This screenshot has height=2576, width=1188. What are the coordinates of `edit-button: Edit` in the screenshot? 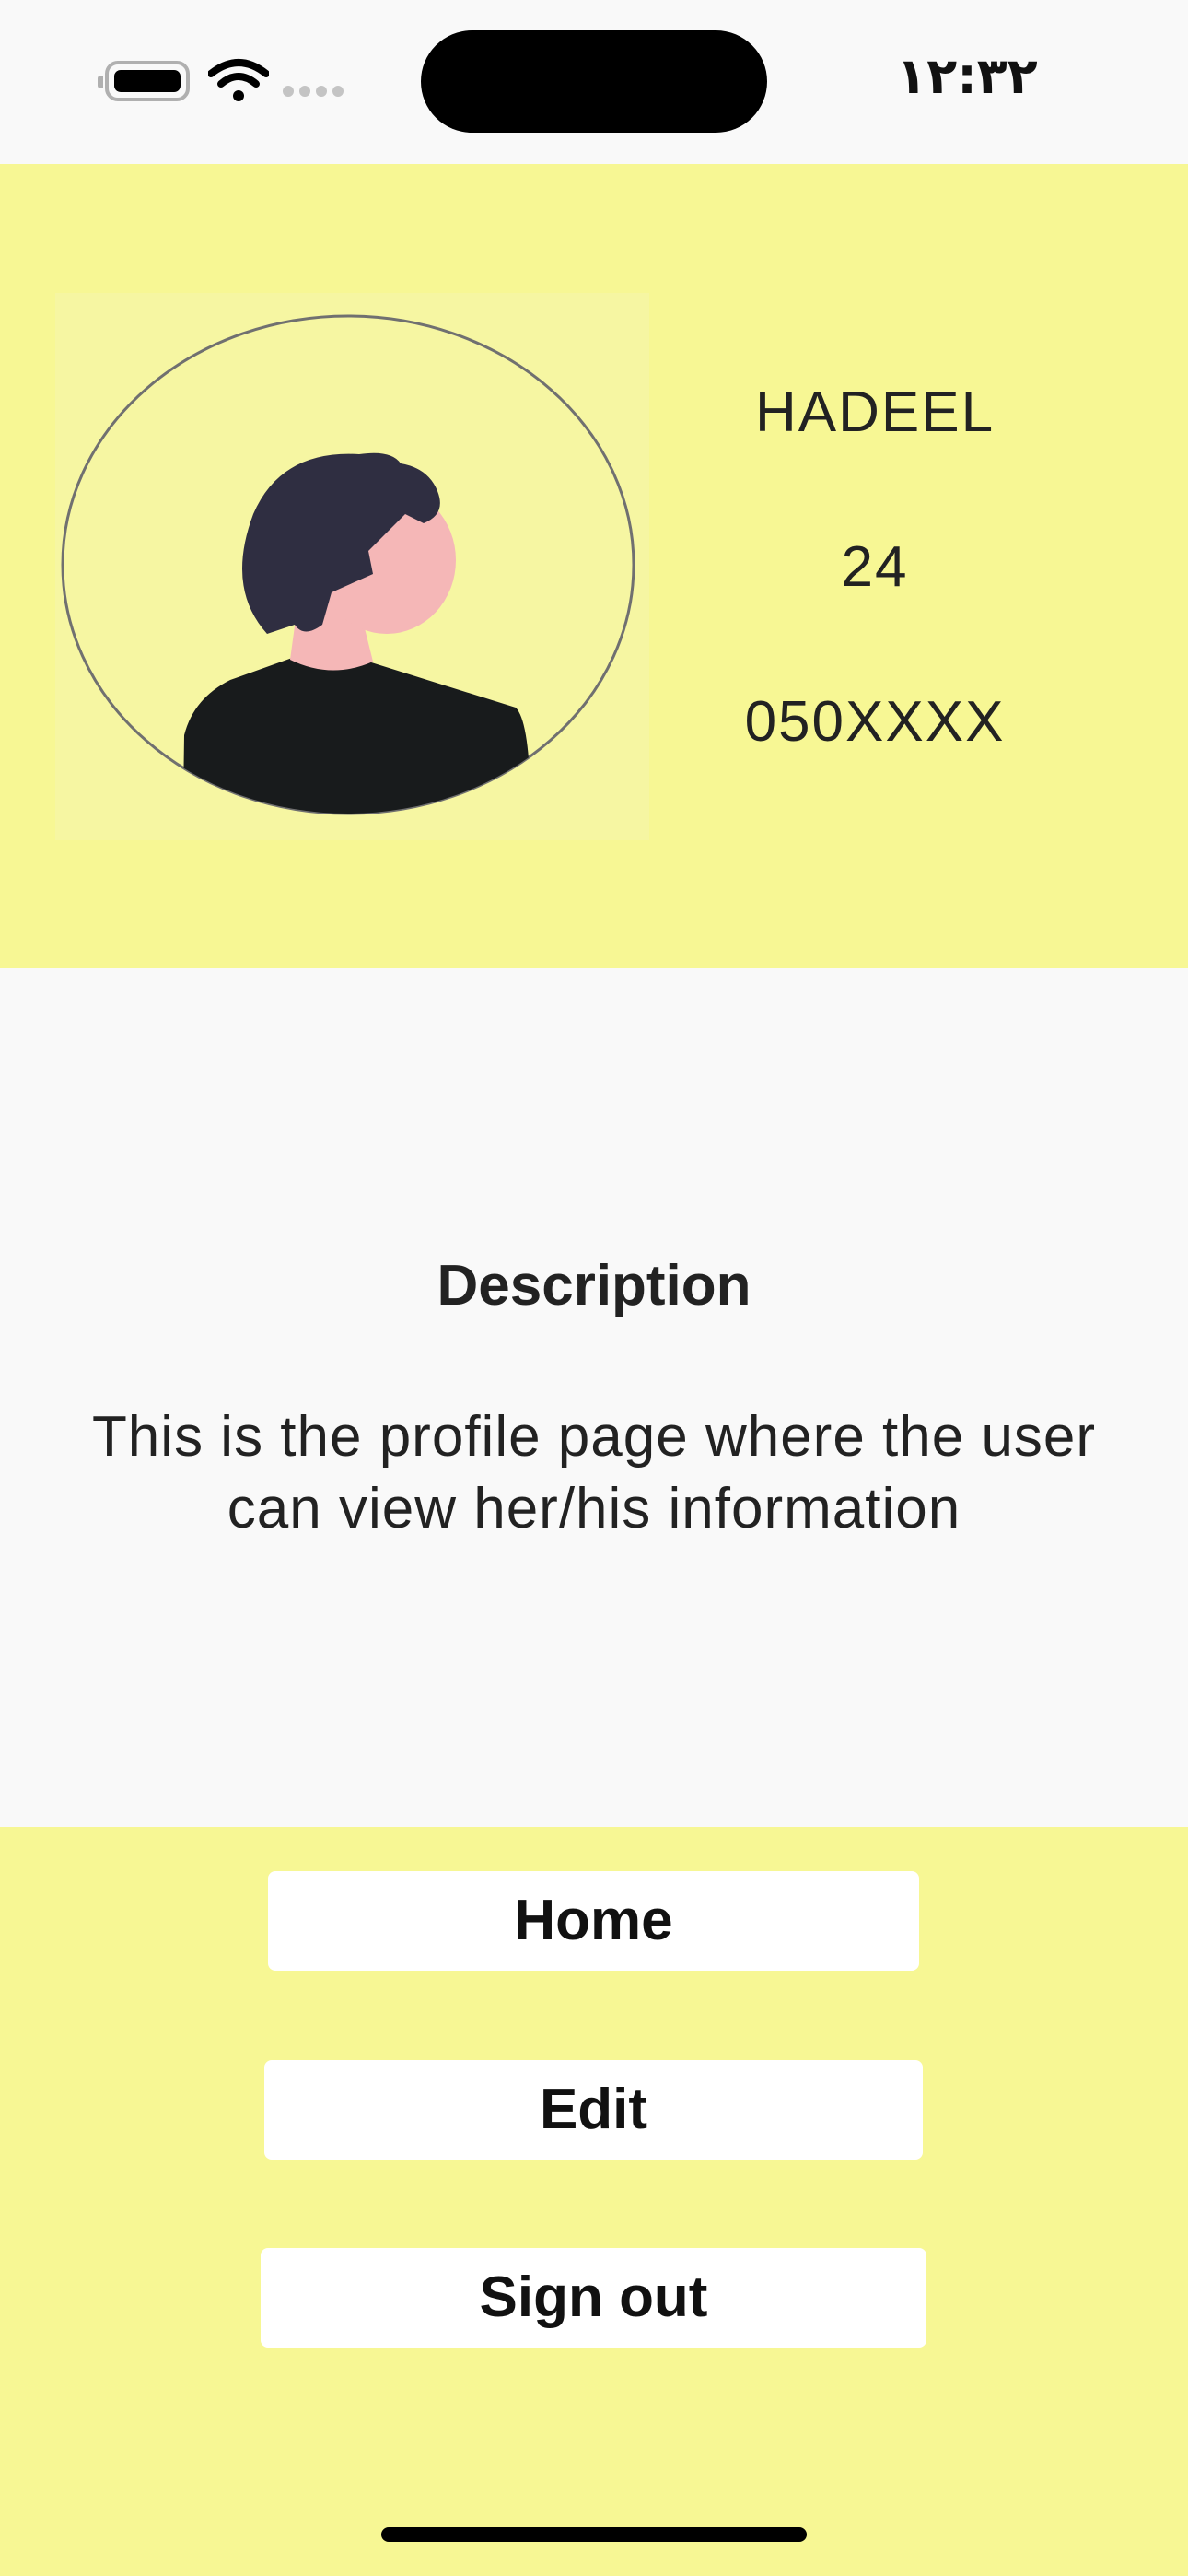 It's located at (593, 2110).